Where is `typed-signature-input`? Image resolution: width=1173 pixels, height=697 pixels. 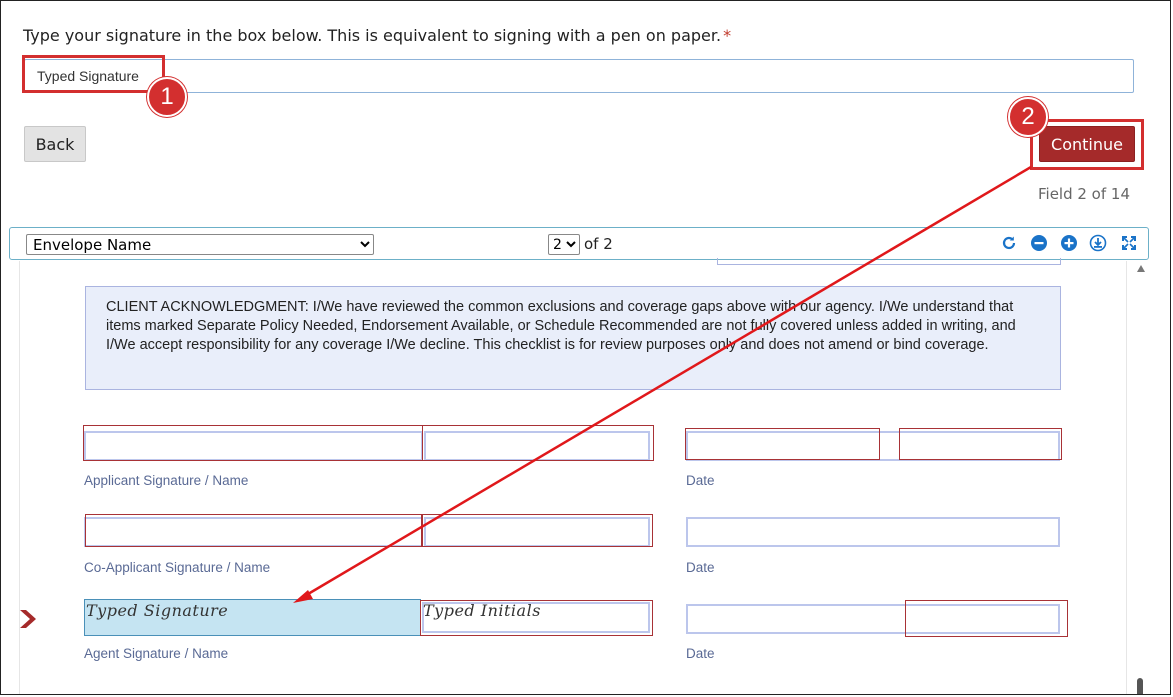
typed-signature-input is located at coordinates (579, 76).